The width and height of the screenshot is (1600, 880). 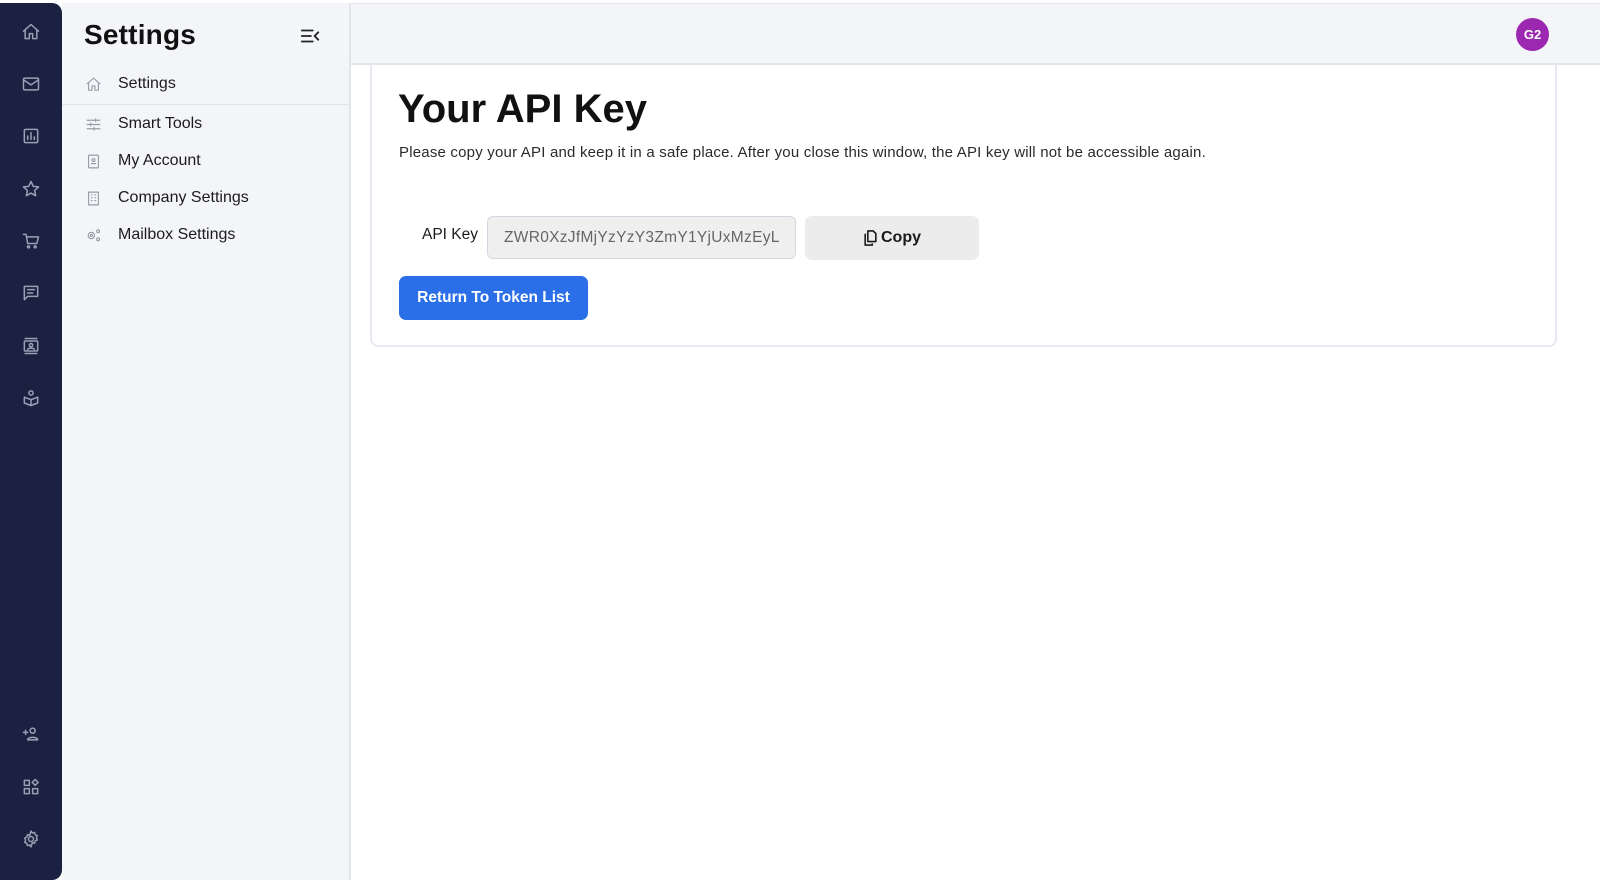 I want to click on copy-icon, so click(x=870, y=238).